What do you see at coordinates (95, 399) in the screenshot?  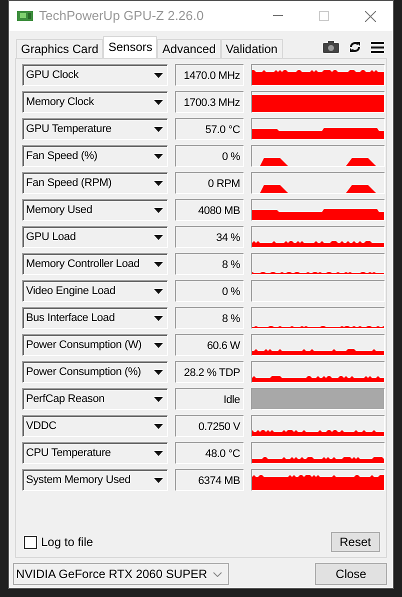 I see `sensor-dropdown: PerfCap Reason` at bounding box center [95, 399].